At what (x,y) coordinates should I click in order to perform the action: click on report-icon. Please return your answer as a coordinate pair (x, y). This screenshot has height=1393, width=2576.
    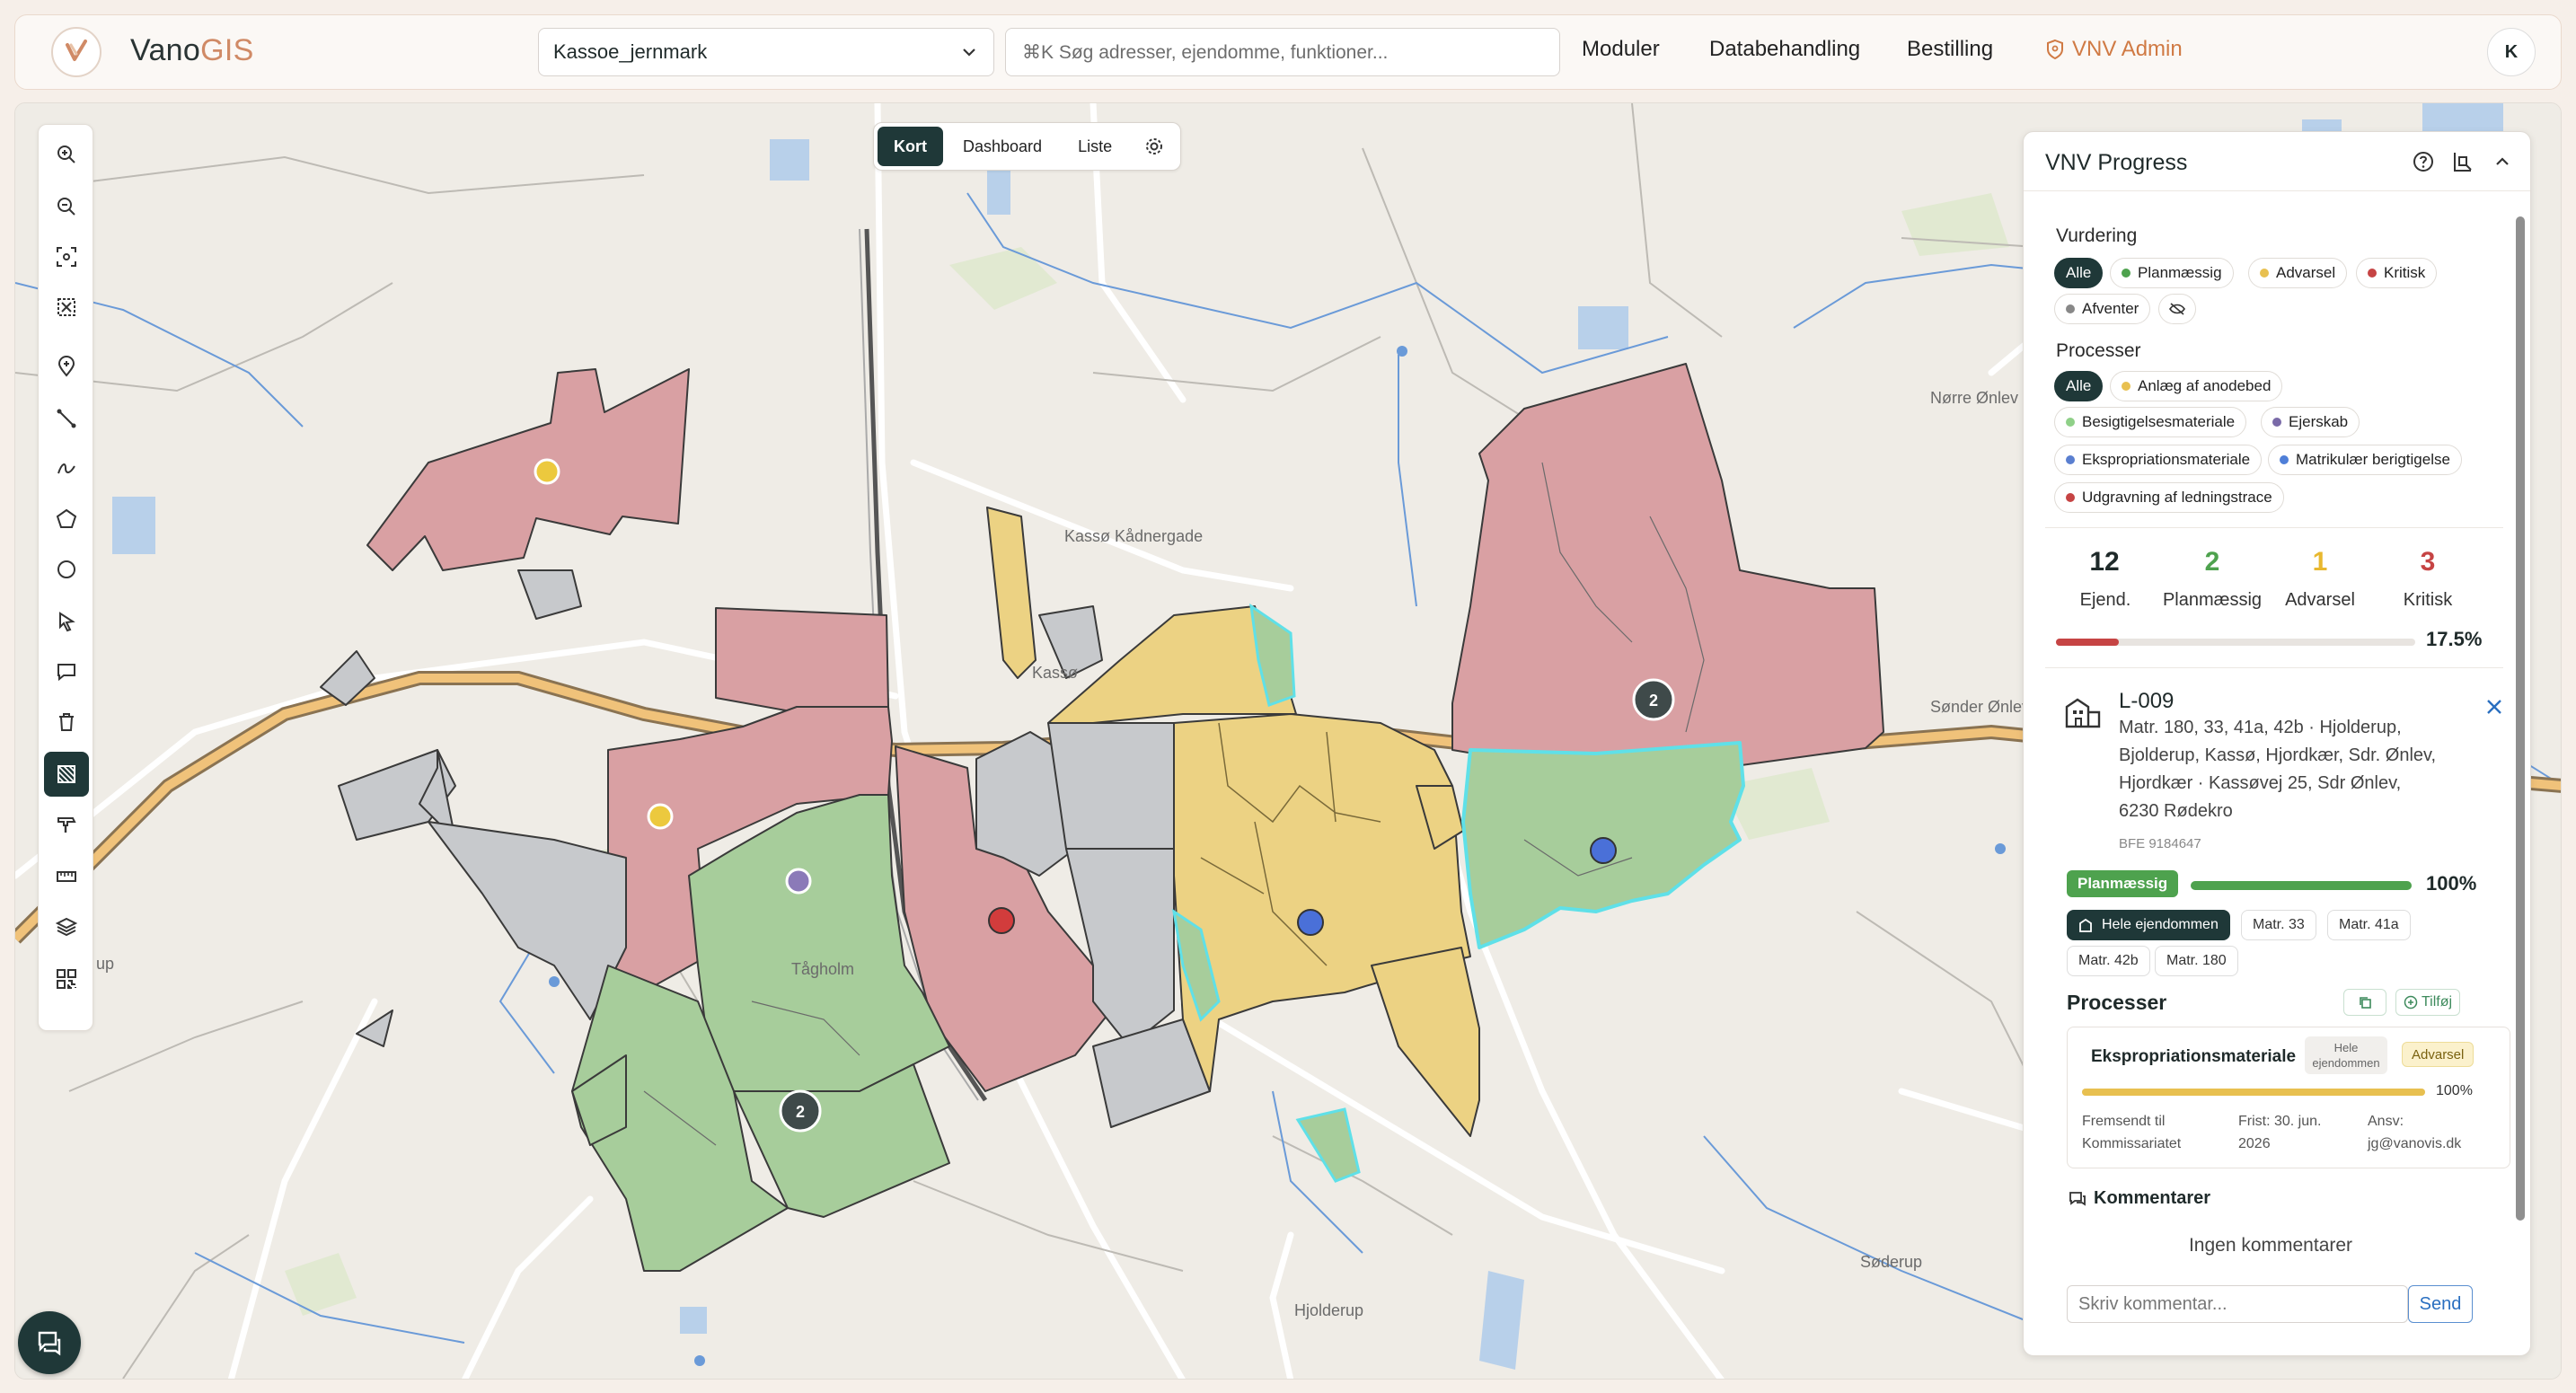
    Looking at the image, I should click on (2462, 161).